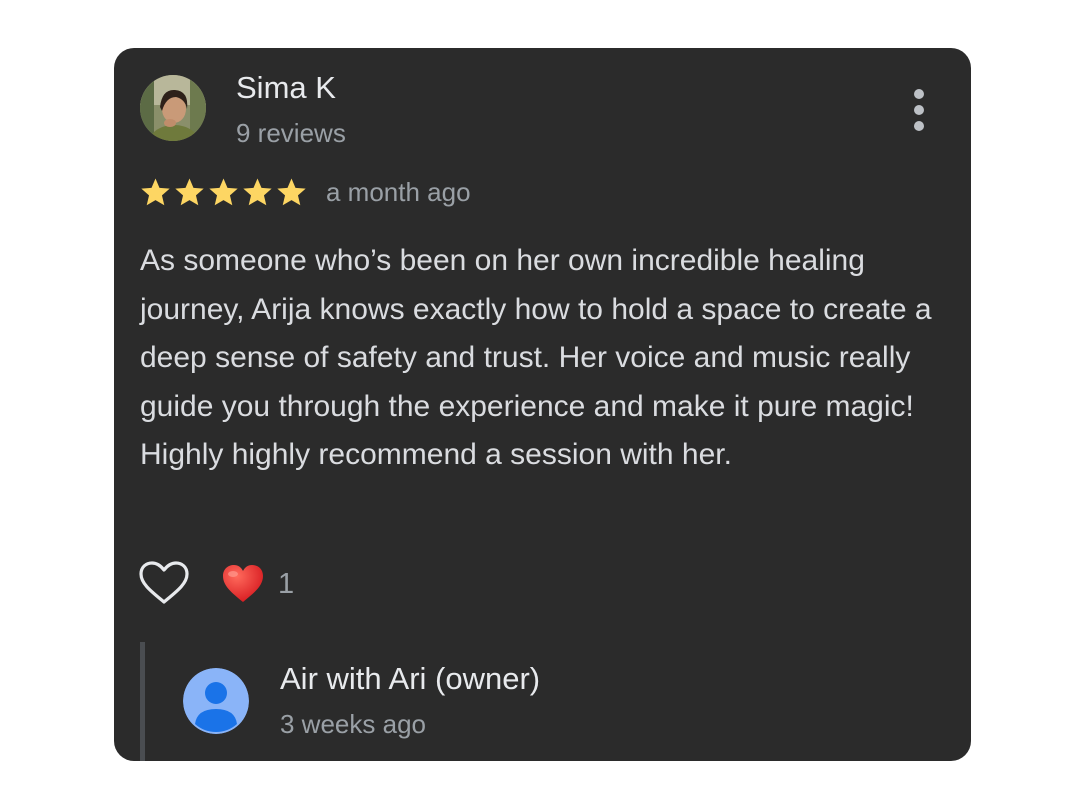 Image resolution: width=1080 pixels, height=810 pixels. Describe the element at coordinates (919, 94) in the screenshot. I see `more-vertical-icon` at that location.